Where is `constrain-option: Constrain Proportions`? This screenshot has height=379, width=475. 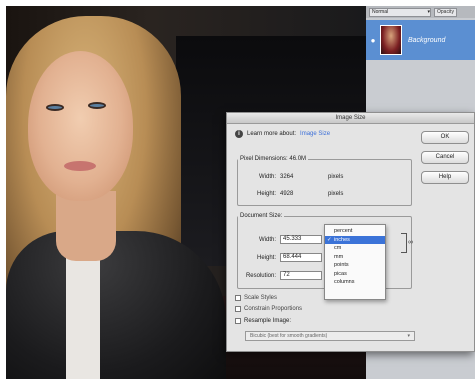 constrain-option: Constrain Proportions is located at coordinates (268, 309).